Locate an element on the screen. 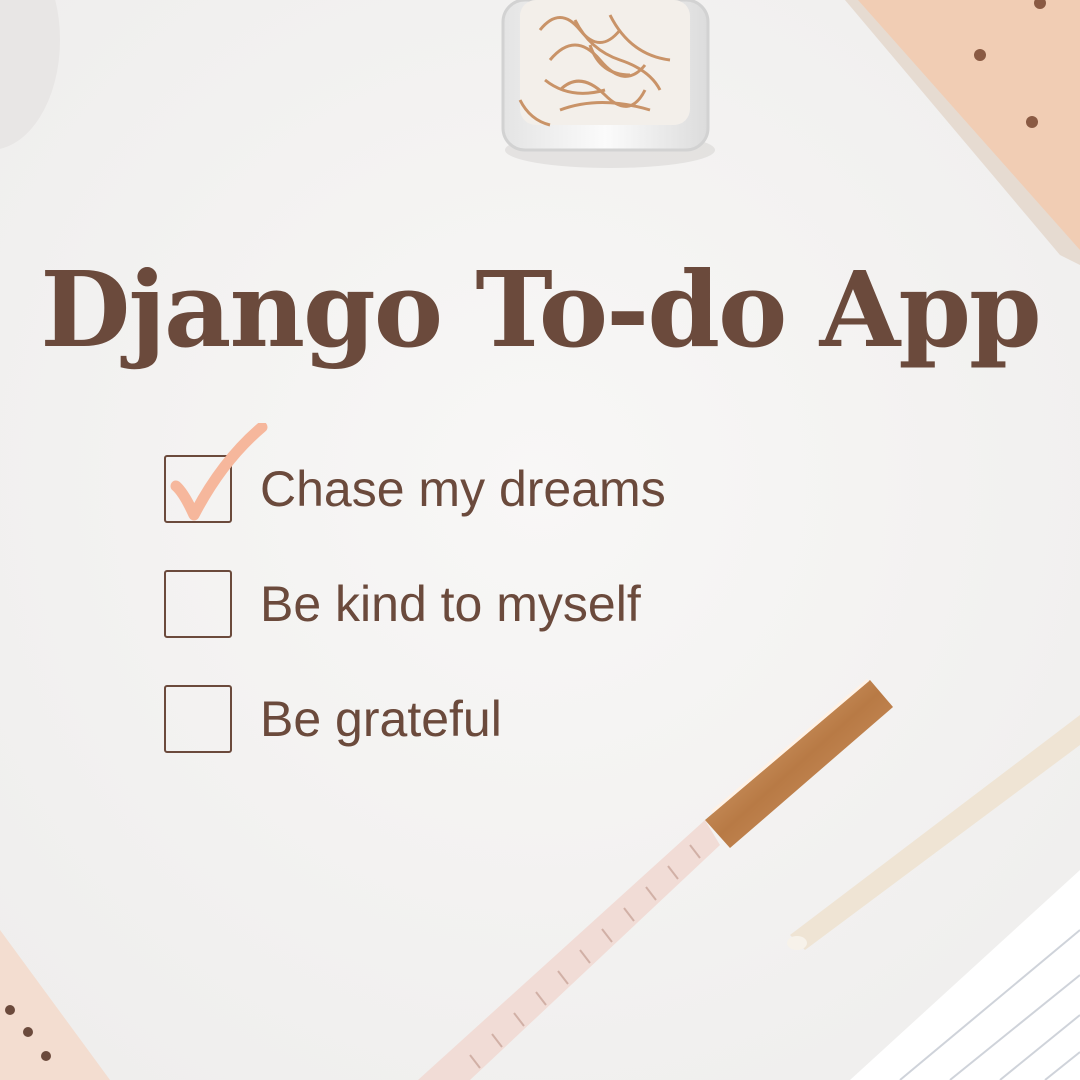  todo-item: Chase my dreams is located at coordinates (514, 475).